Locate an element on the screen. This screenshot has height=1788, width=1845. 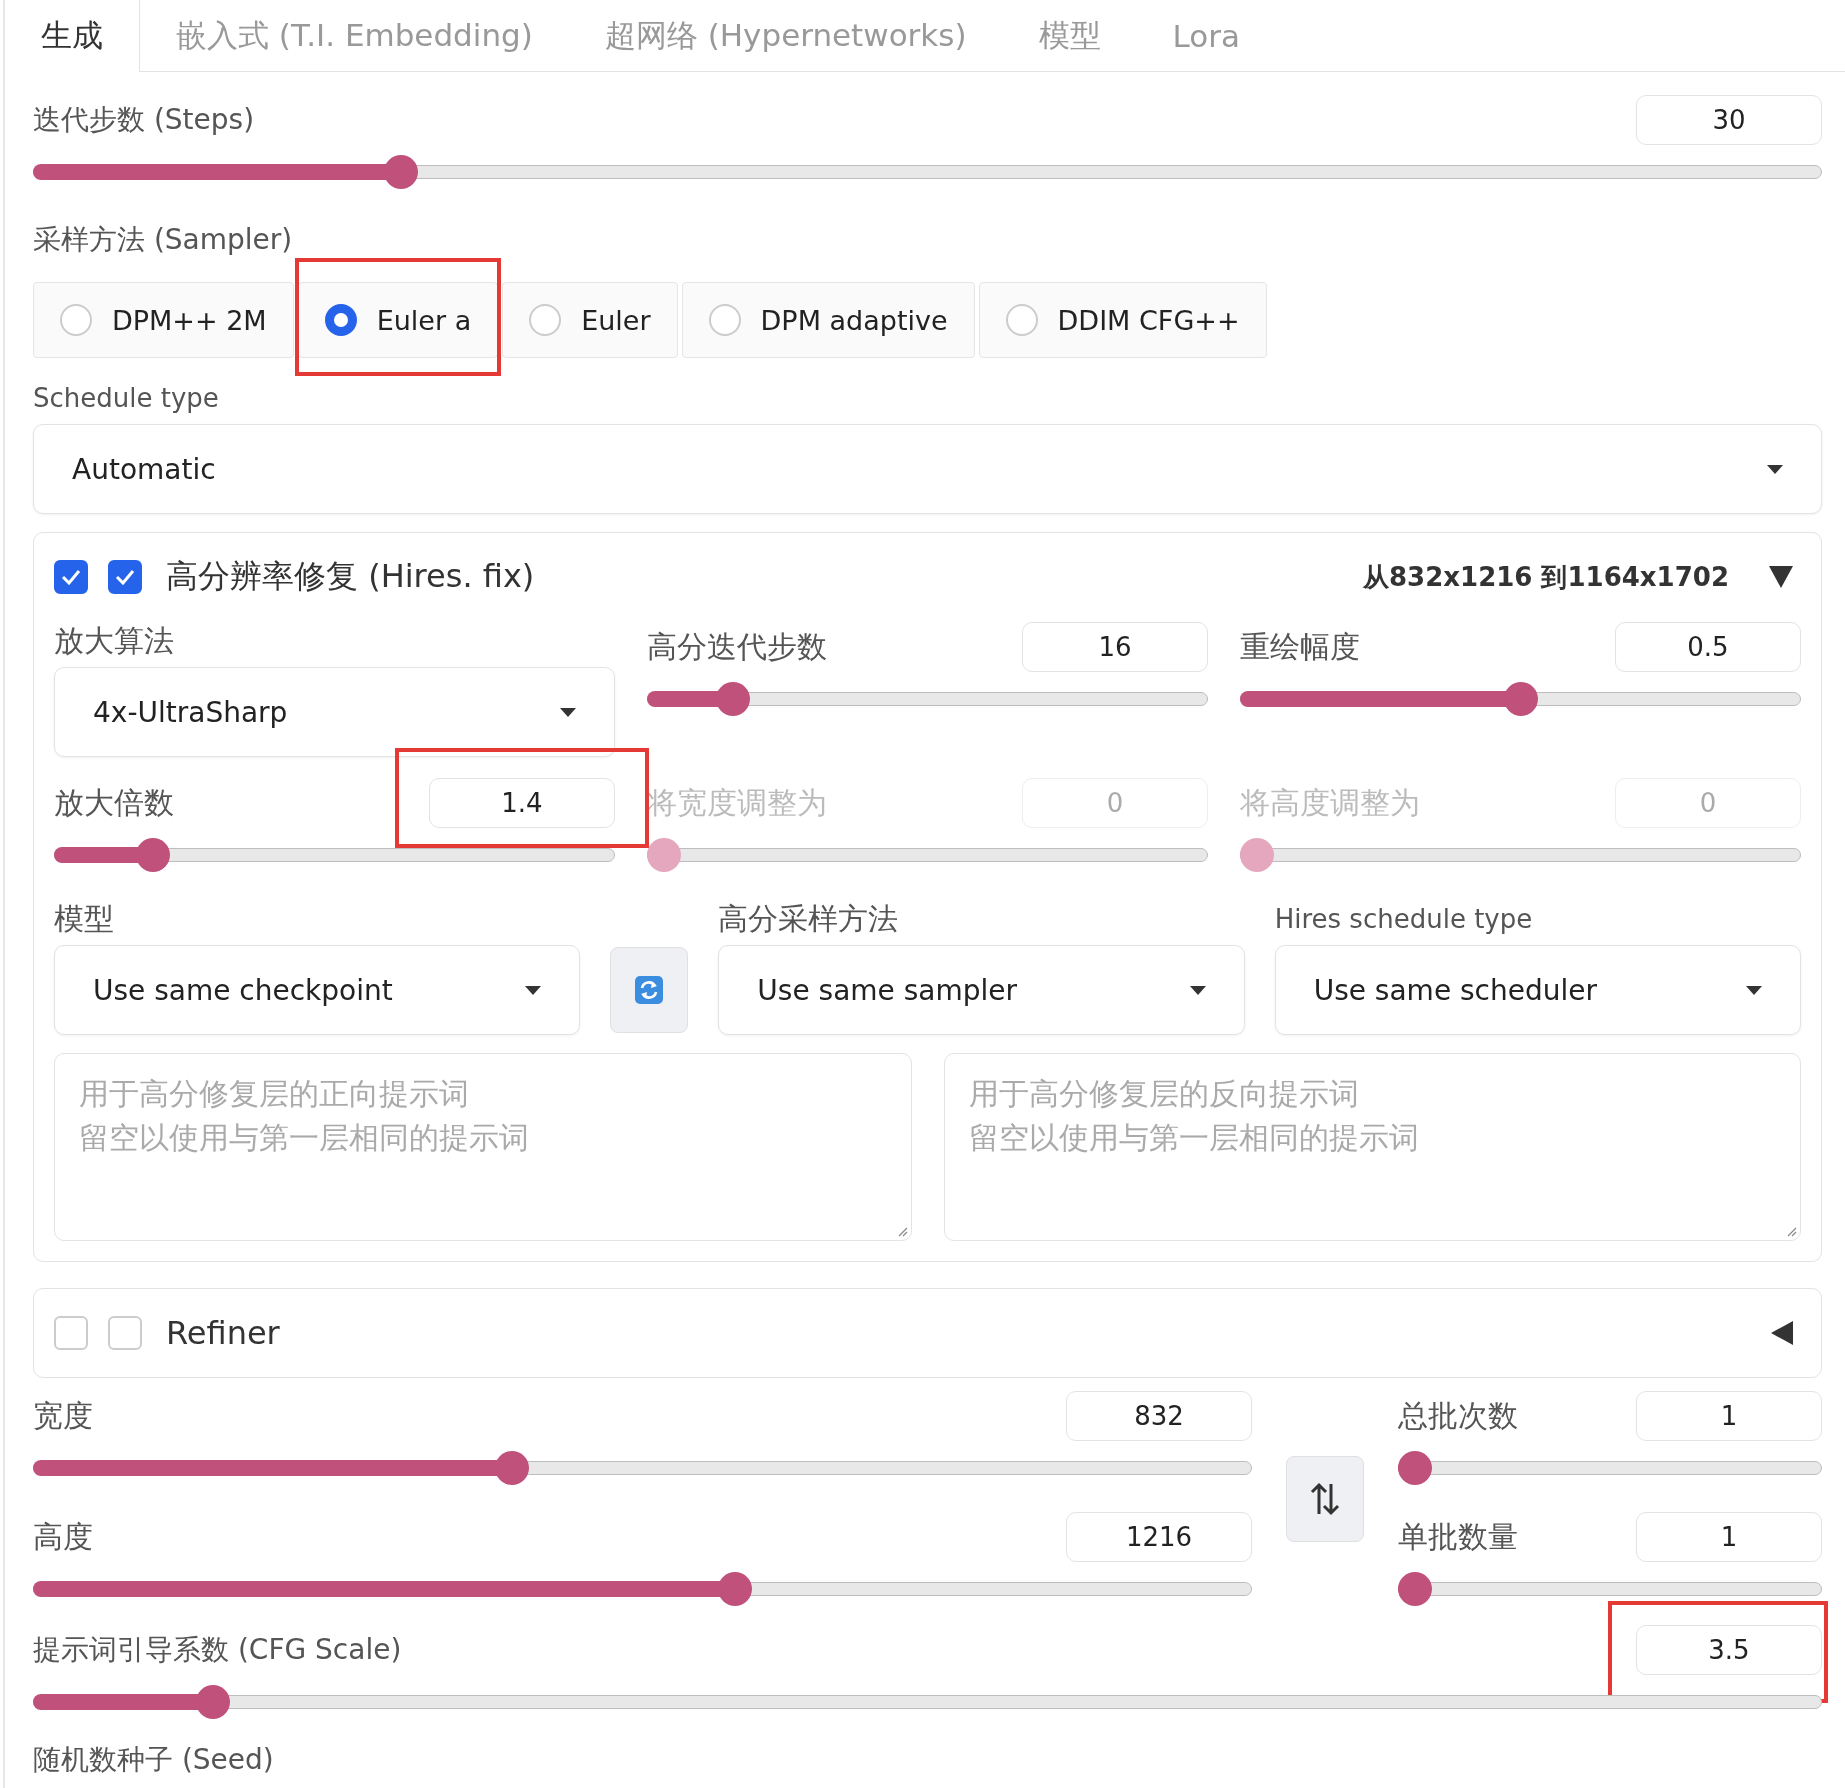
field-label: 提示词引导系数 (CFG Scale) is located at coordinates (217, 1650).